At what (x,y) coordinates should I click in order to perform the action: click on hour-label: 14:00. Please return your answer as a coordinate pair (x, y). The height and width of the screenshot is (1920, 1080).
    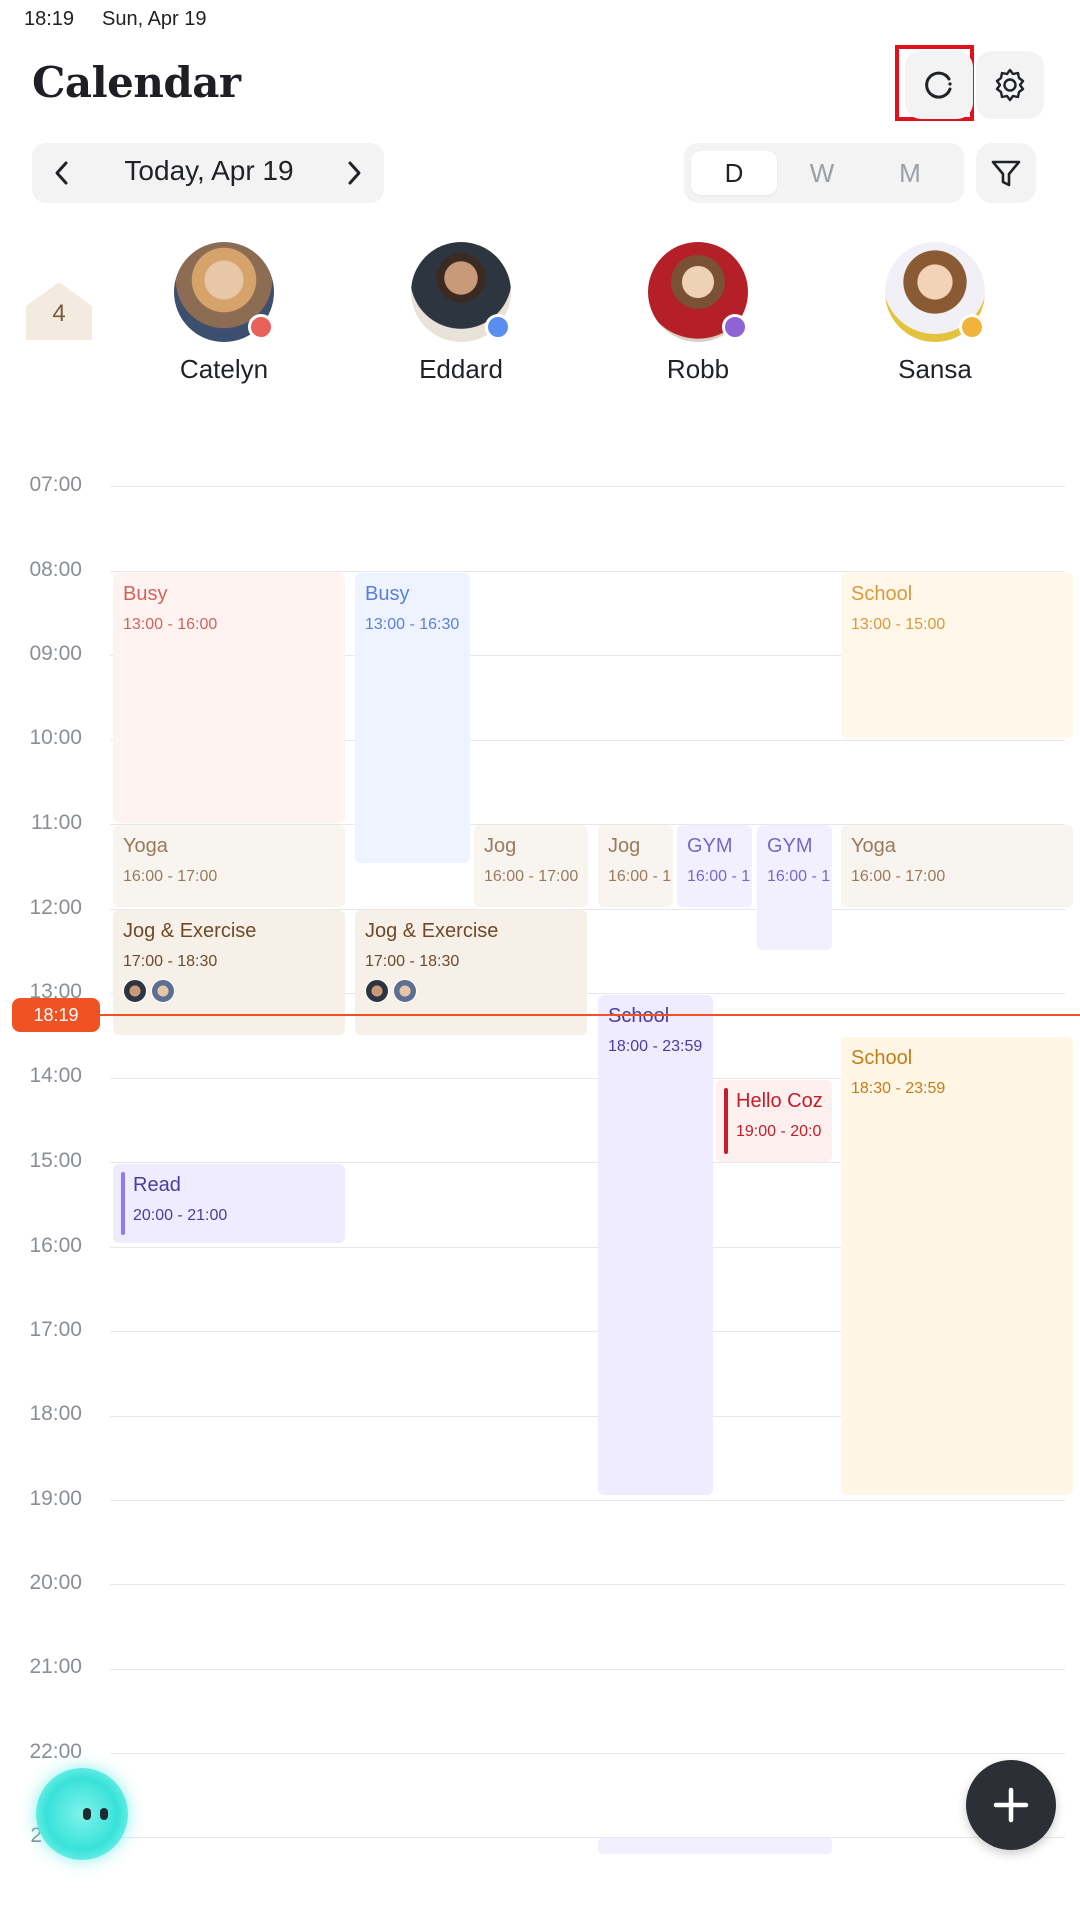
    Looking at the image, I should click on (55, 1075).